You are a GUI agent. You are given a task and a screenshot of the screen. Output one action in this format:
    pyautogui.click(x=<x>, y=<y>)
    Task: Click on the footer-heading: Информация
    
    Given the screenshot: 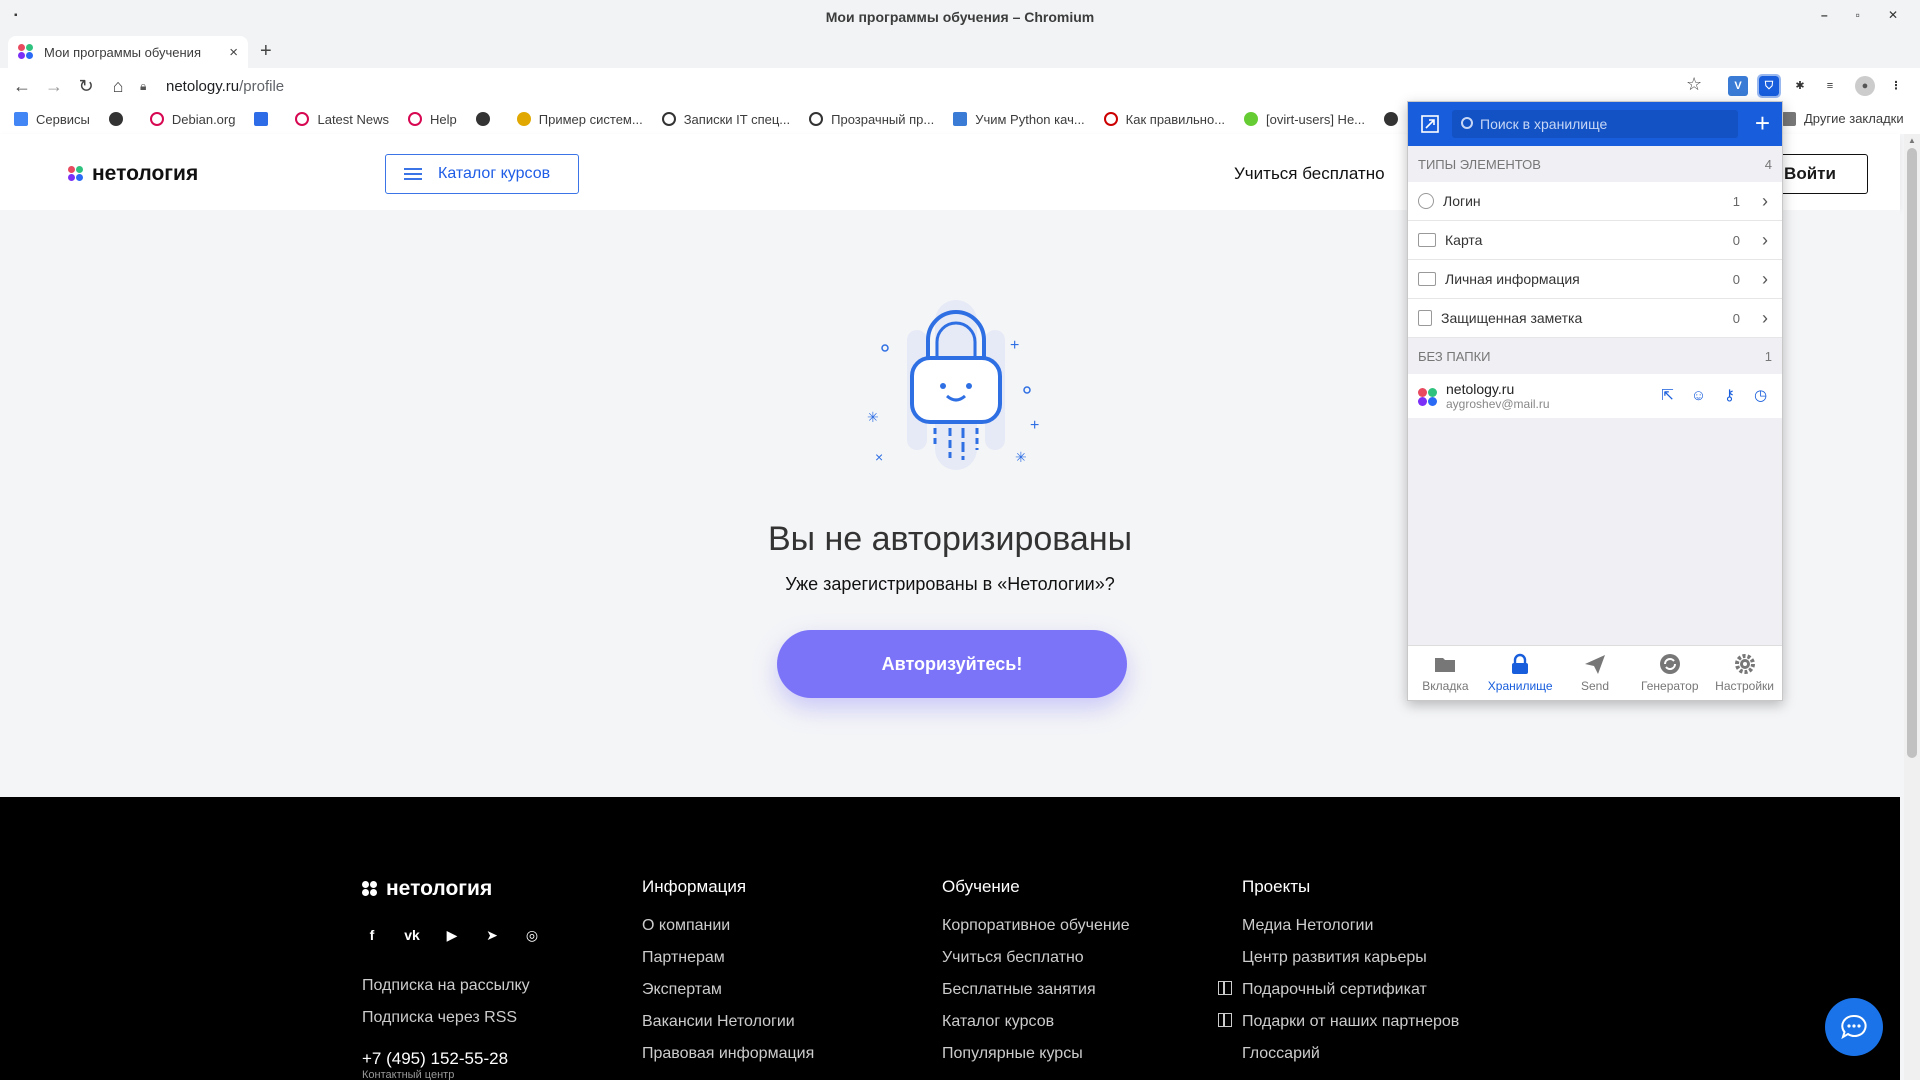 What is the action you would take?
    pyautogui.click(x=694, y=886)
    